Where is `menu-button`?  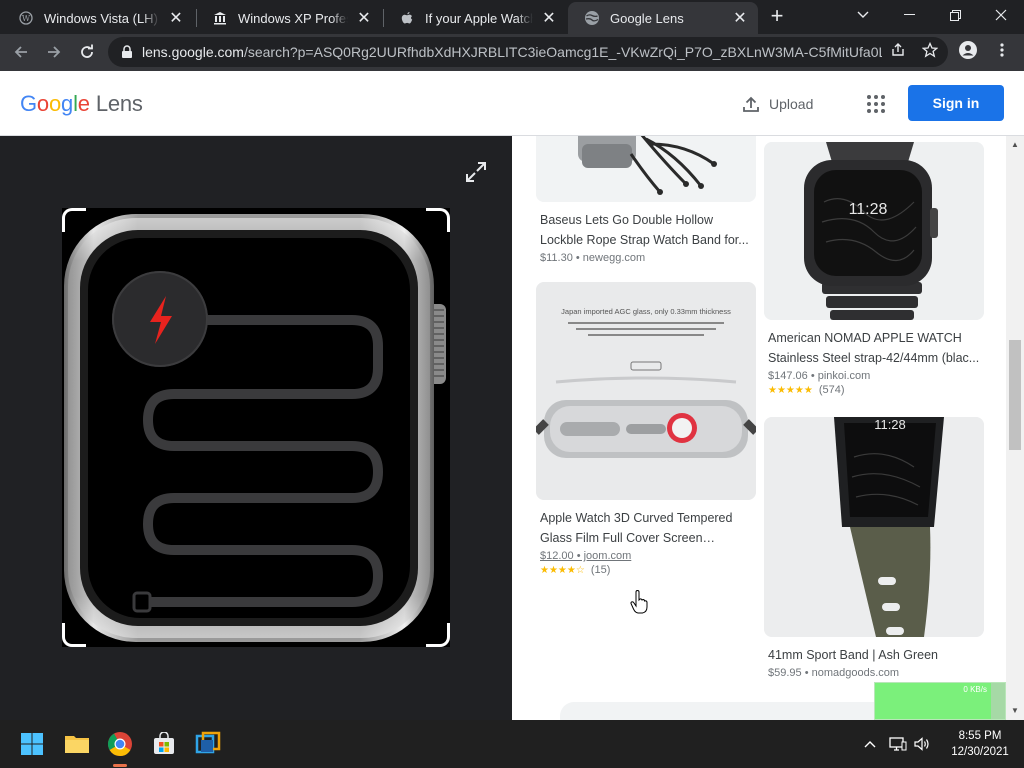
menu-button is located at coordinates (1002, 50).